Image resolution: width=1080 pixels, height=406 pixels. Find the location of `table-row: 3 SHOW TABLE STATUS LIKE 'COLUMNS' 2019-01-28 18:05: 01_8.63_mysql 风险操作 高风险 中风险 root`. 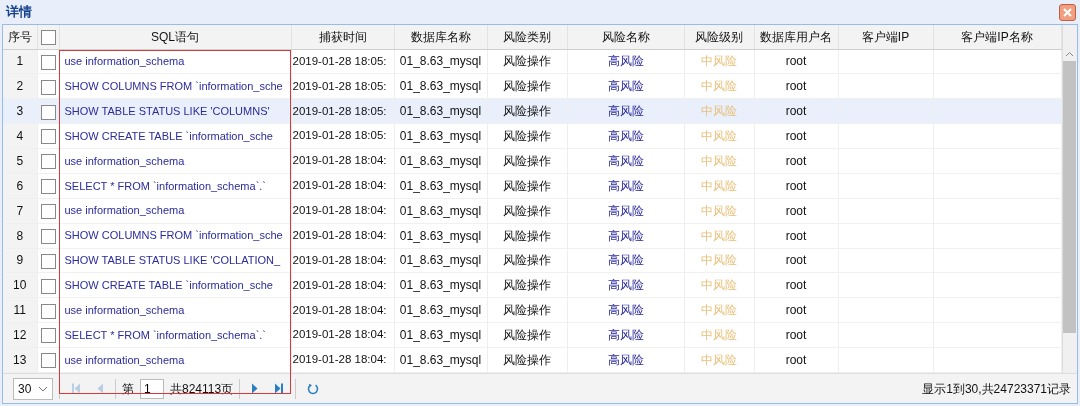

table-row: 3 SHOW TABLE STATUS LIKE 'COLUMNS' 2019-01-28 18:05: 01_8.63_mysql 风险操作 高风险 中风险 root is located at coordinates (532, 111).